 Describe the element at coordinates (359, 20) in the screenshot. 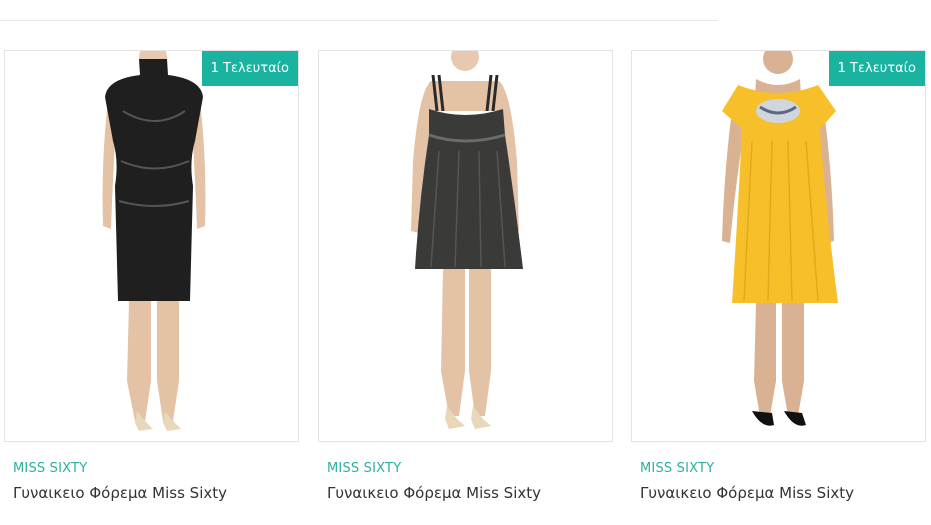

I see `top-divider` at that location.